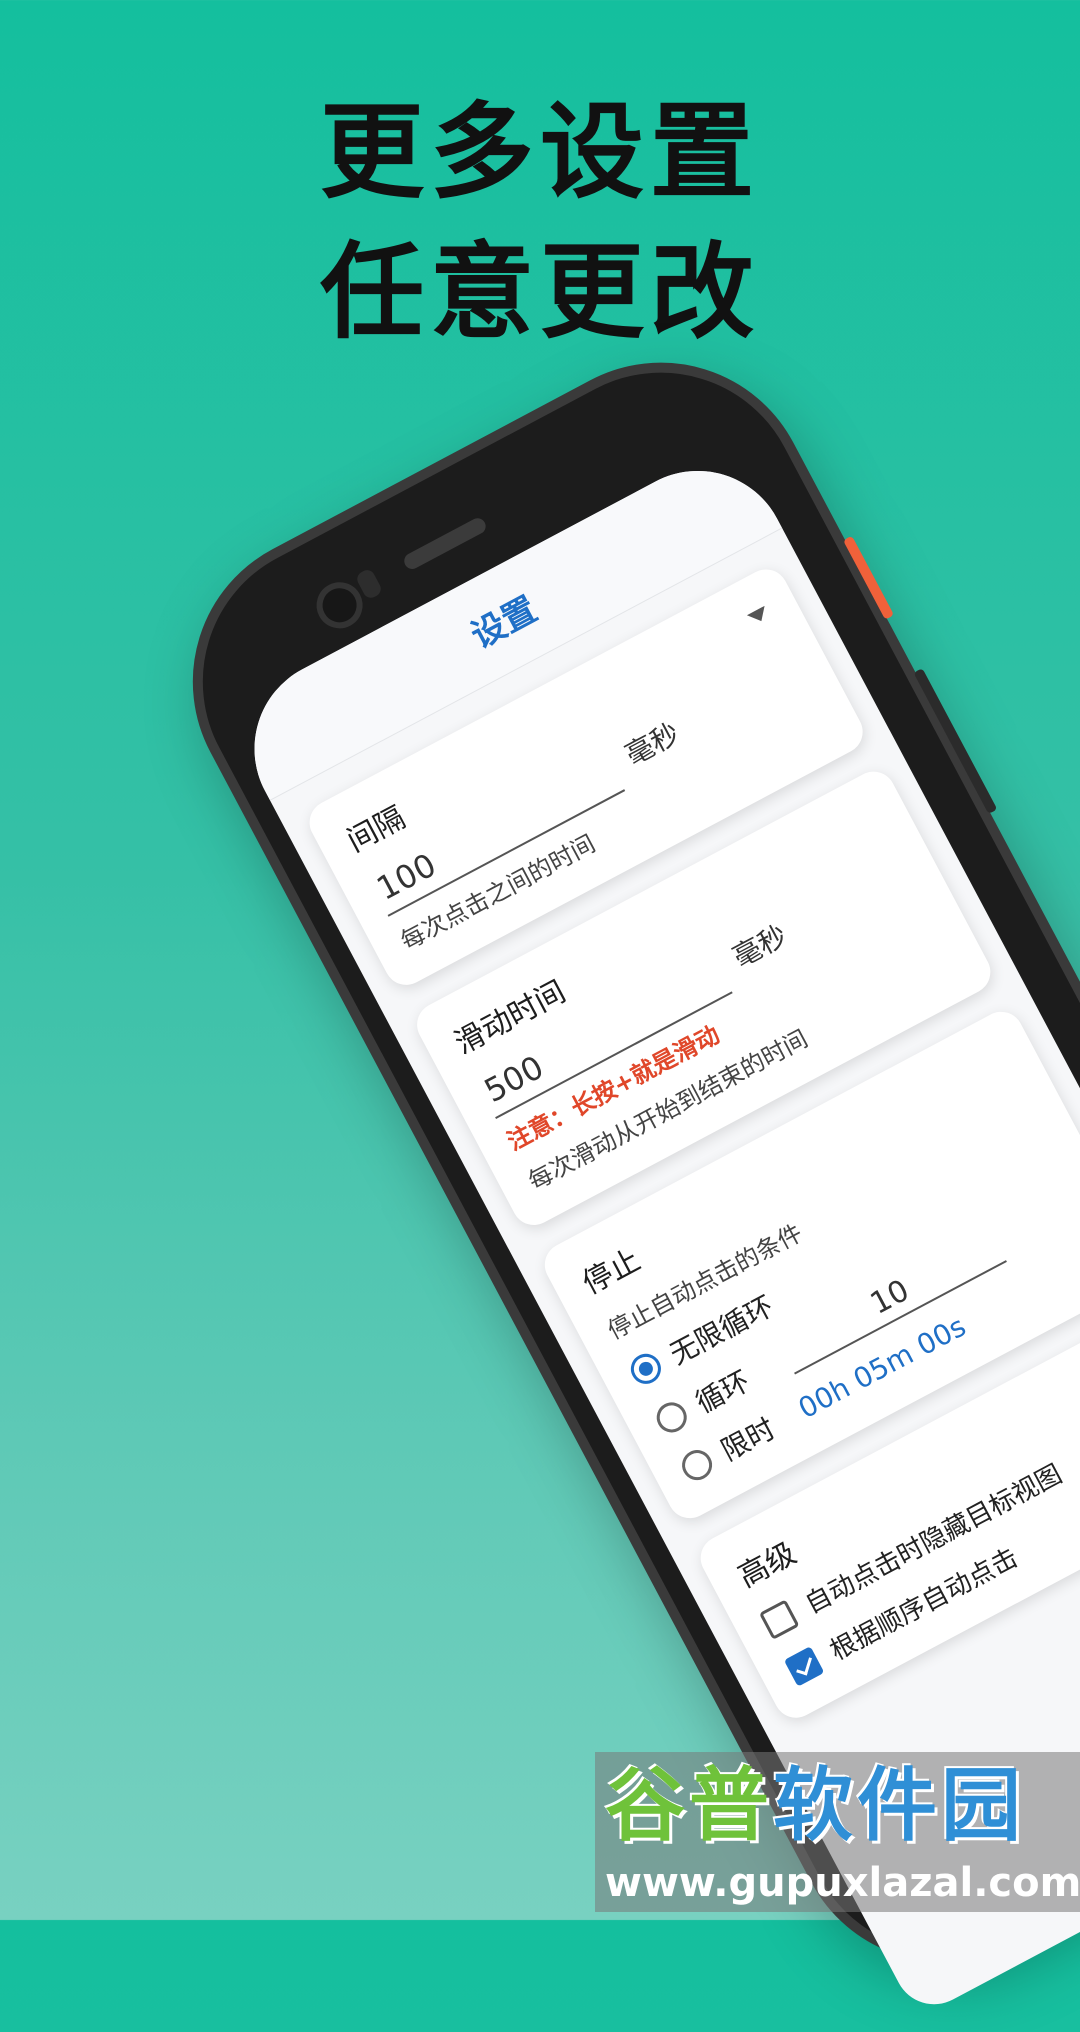 The height and width of the screenshot is (2032, 1080). Describe the element at coordinates (646, 1369) in the screenshot. I see `radio-infinite` at that location.